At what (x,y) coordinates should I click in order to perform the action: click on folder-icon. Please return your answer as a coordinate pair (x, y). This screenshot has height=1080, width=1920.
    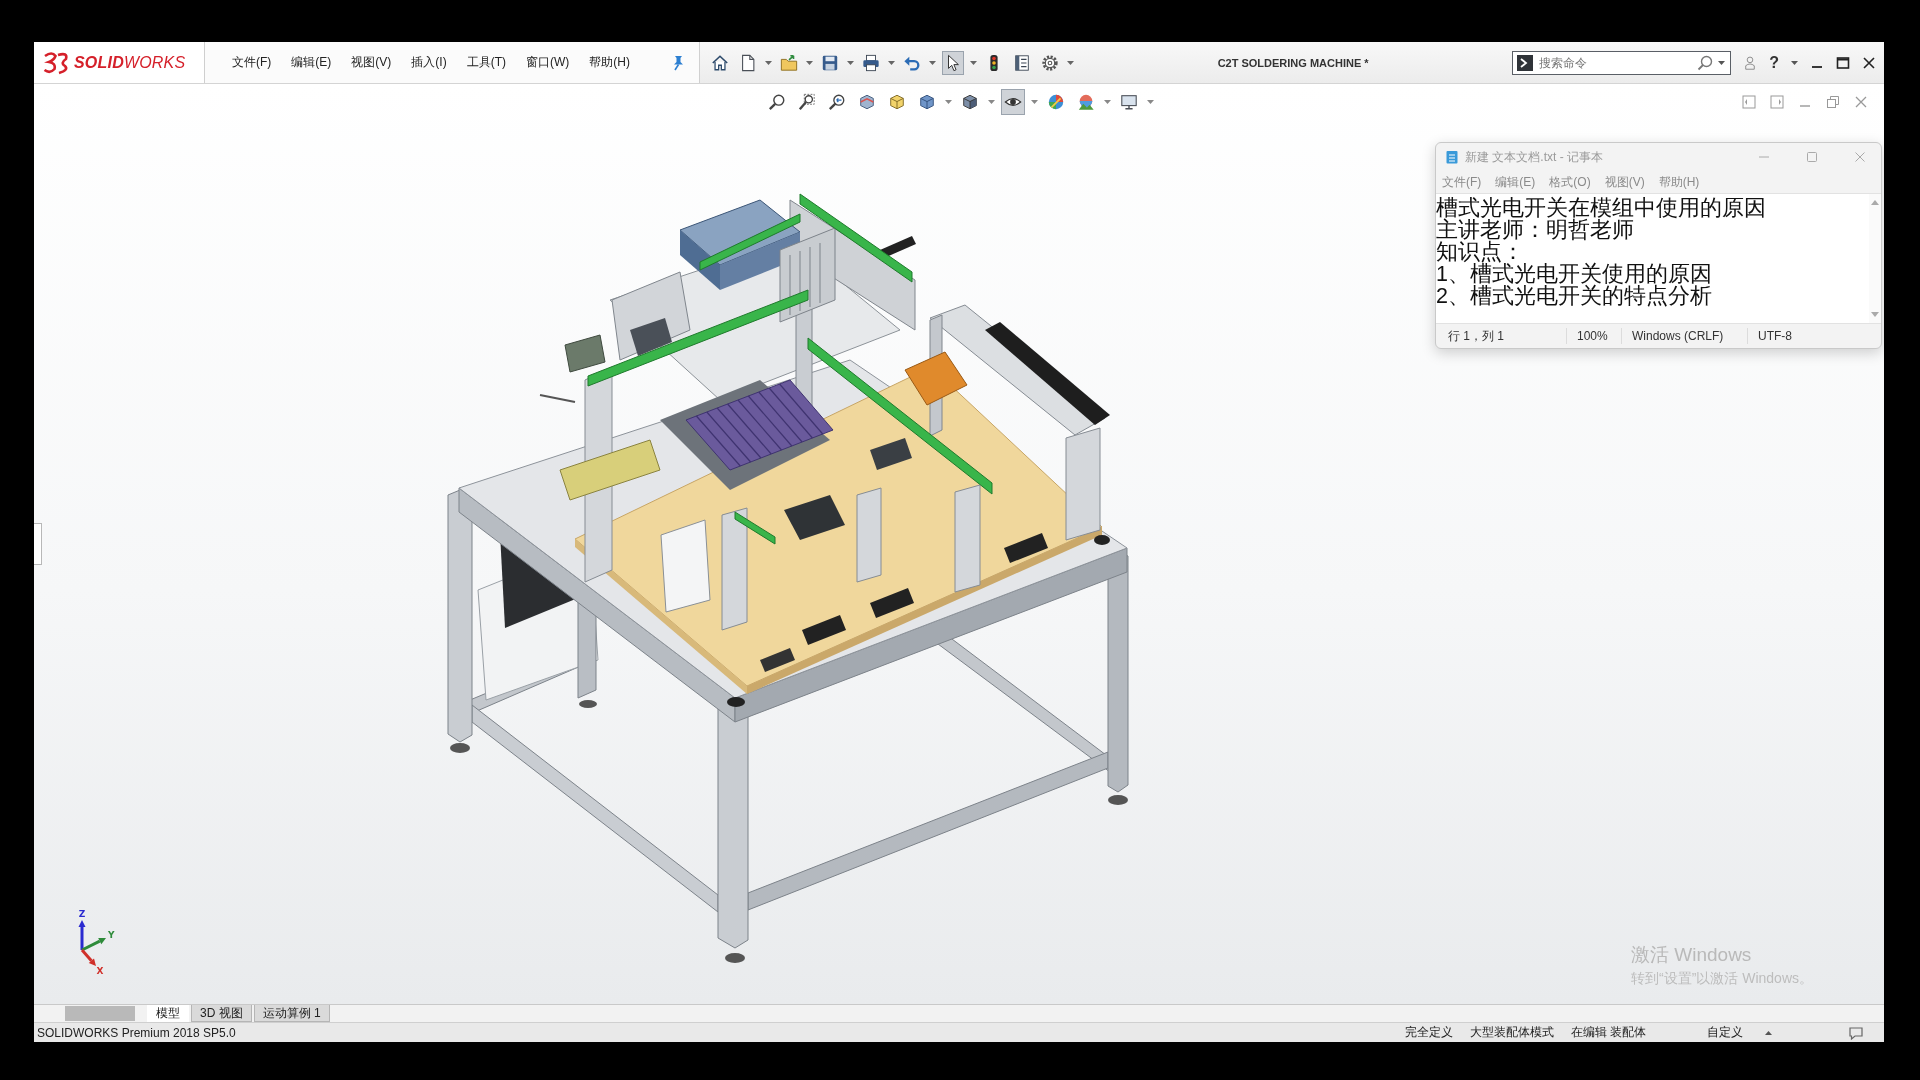
    Looking at the image, I should click on (789, 62).